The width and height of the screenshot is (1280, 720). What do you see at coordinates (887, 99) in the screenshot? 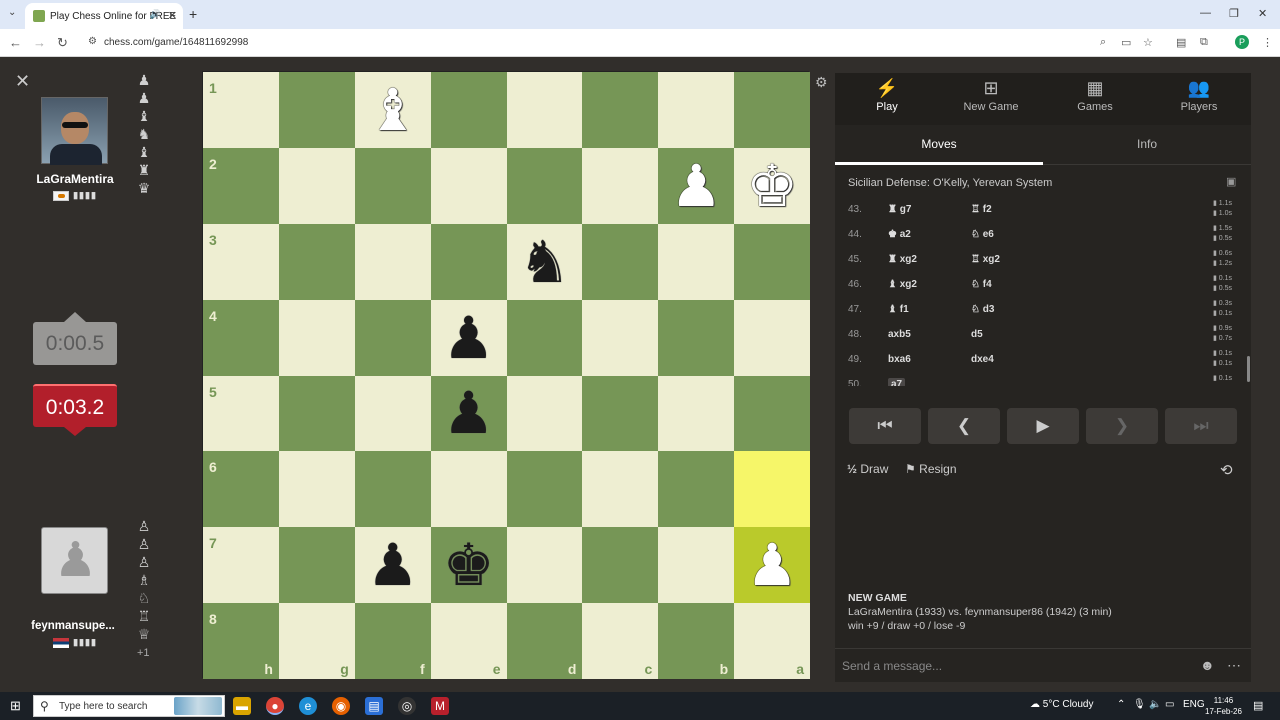
I see `tab-play: ⚡ Play` at bounding box center [887, 99].